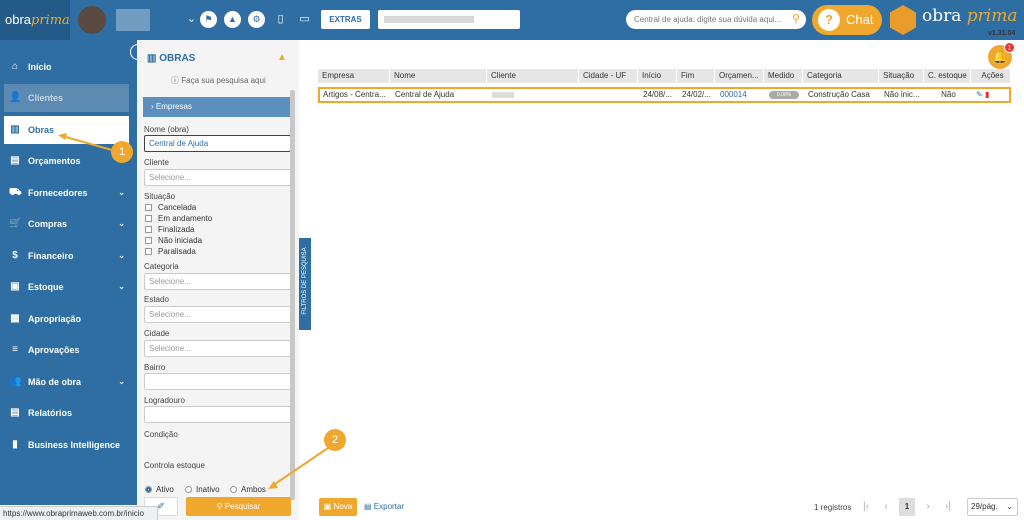 This screenshot has width=1024, height=520. Describe the element at coordinates (783, 76) in the screenshot. I see `column-header: Medido` at that location.